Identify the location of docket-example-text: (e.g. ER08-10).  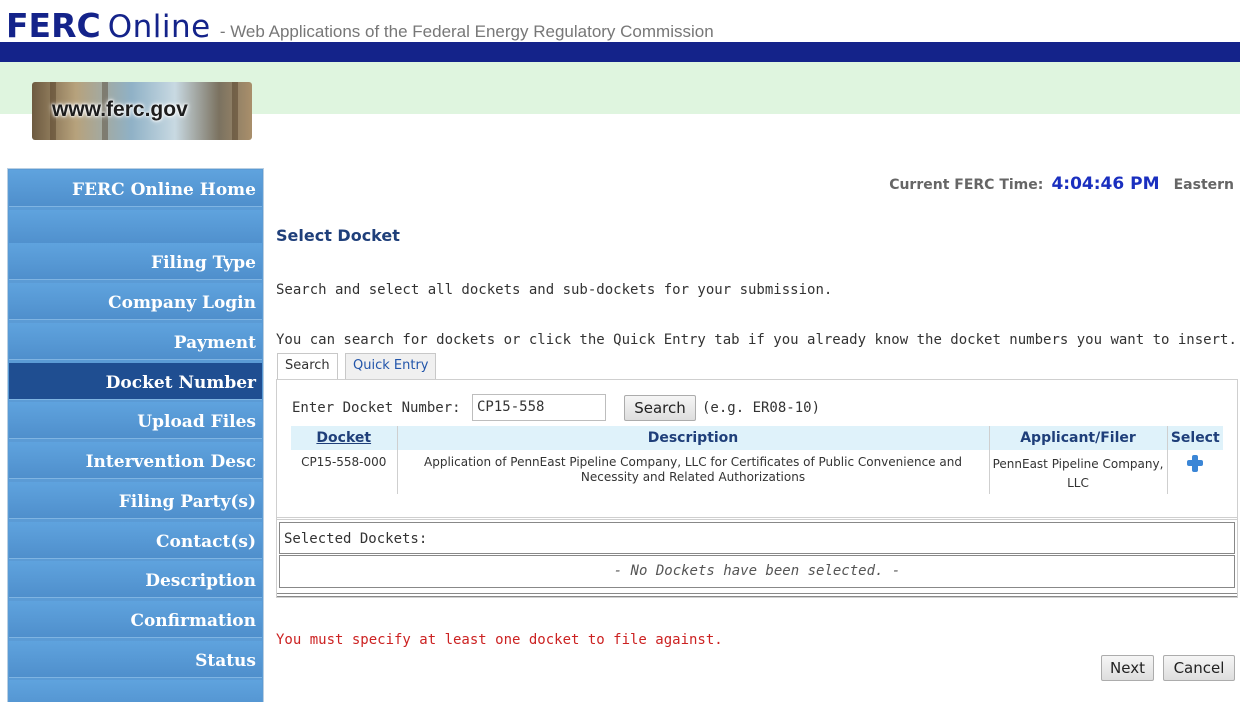
(761, 408).